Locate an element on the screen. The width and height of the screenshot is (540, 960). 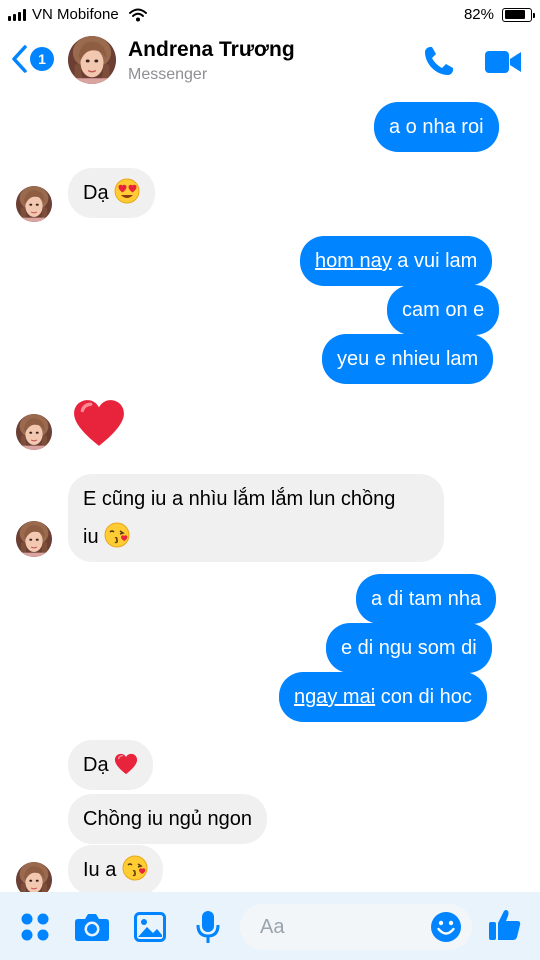
outgoing-message: e di ngu som di is located at coordinates (409, 648).